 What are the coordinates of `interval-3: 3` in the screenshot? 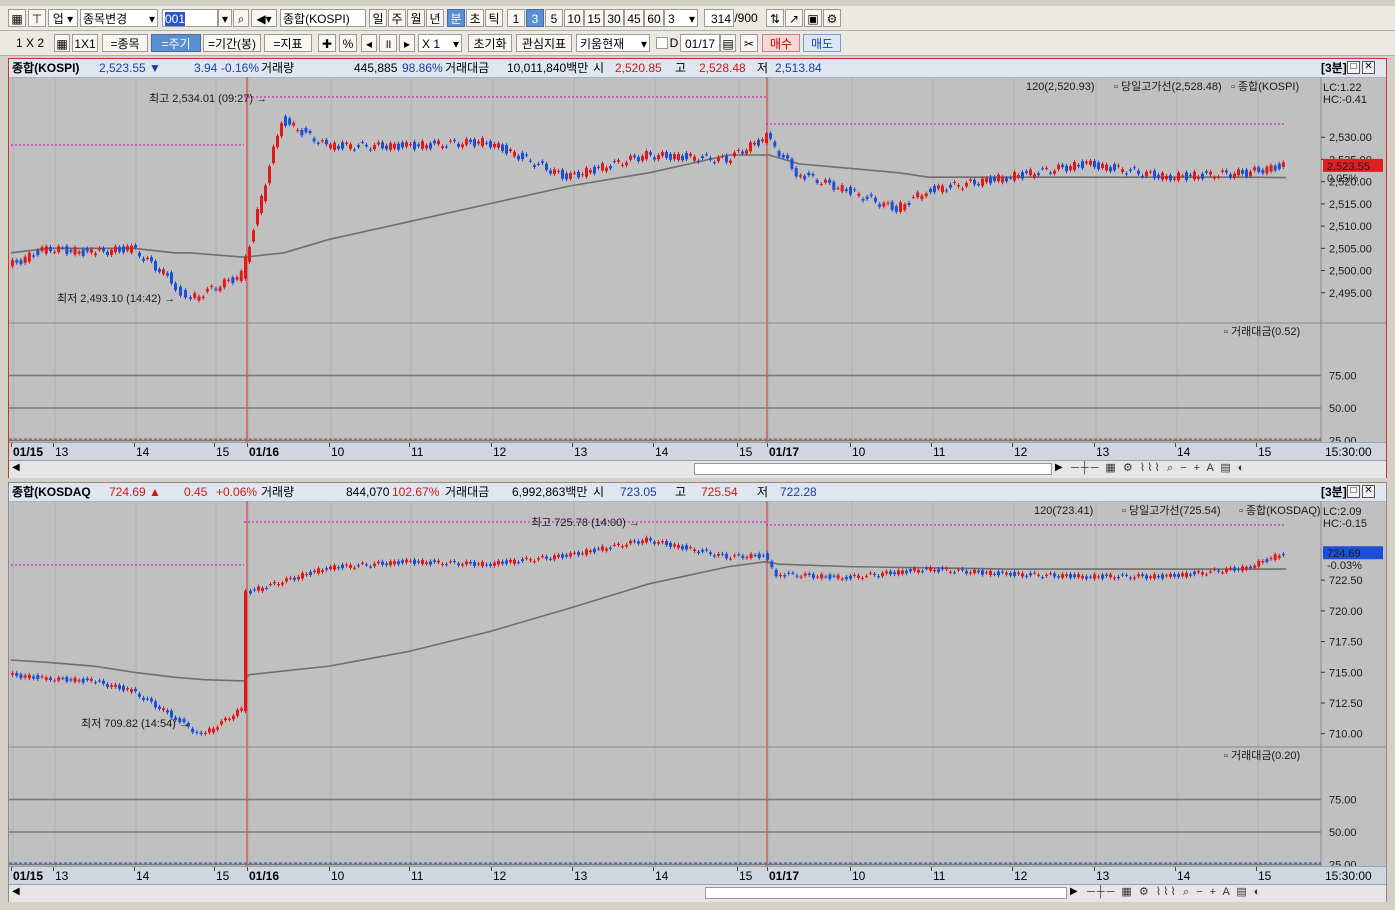 It's located at (535, 18).